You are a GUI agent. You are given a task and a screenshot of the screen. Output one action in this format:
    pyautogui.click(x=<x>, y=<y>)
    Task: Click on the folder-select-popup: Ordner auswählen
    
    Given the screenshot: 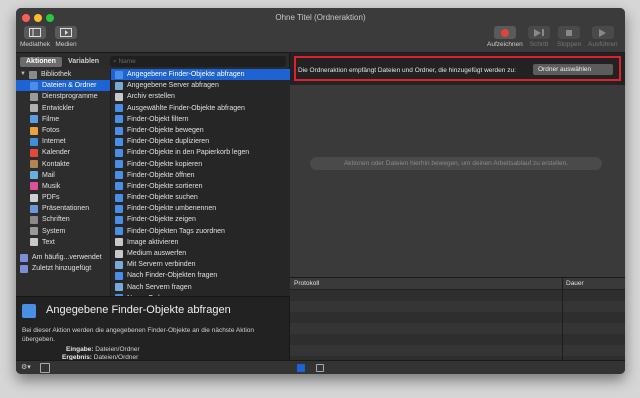 What is the action you would take?
    pyautogui.click(x=573, y=69)
    